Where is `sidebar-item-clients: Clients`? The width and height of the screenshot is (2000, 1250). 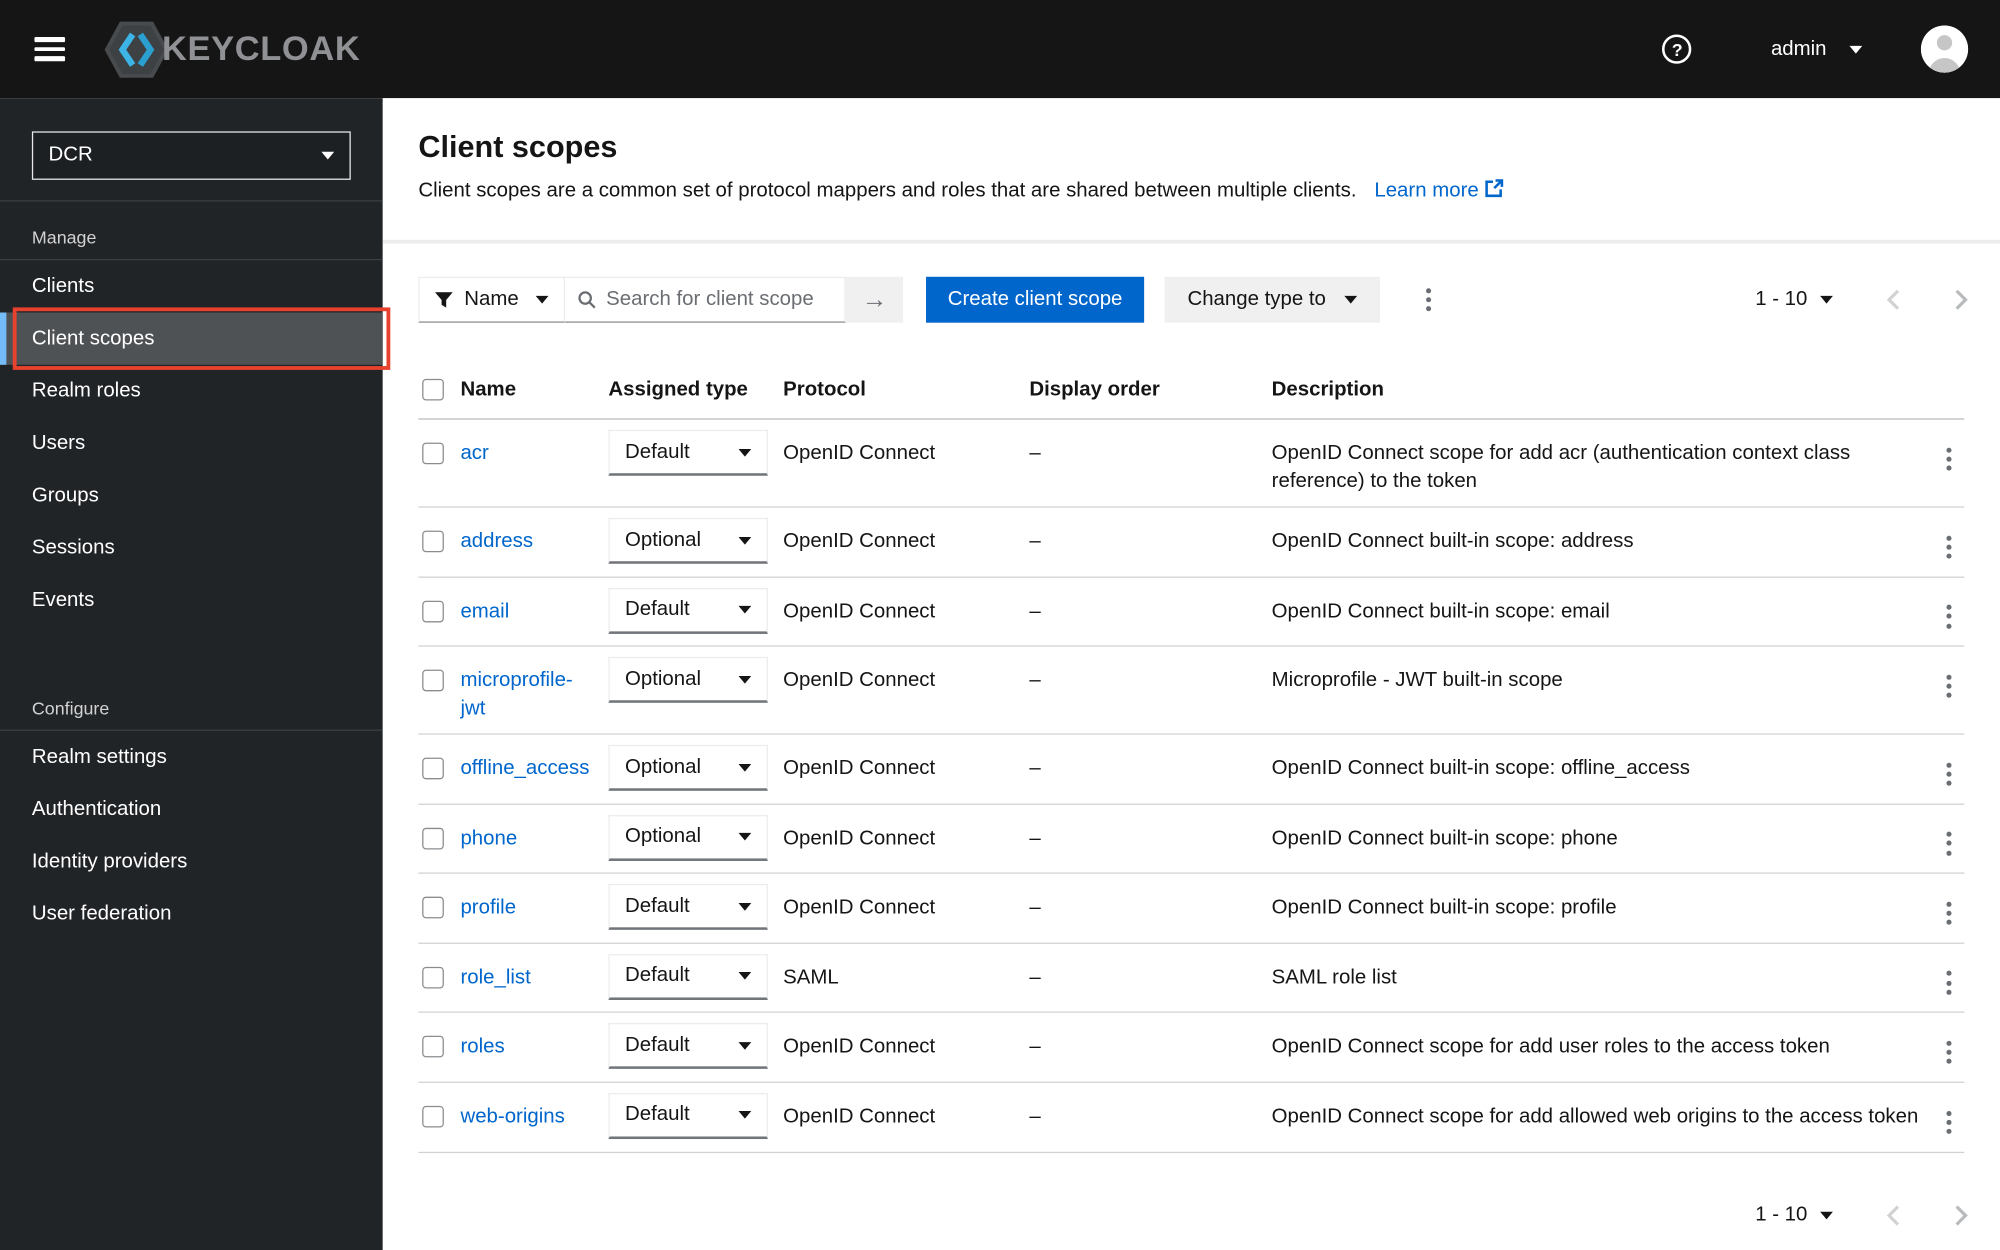 sidebar-item-clients: Clients is located at coordinates (191, 286).